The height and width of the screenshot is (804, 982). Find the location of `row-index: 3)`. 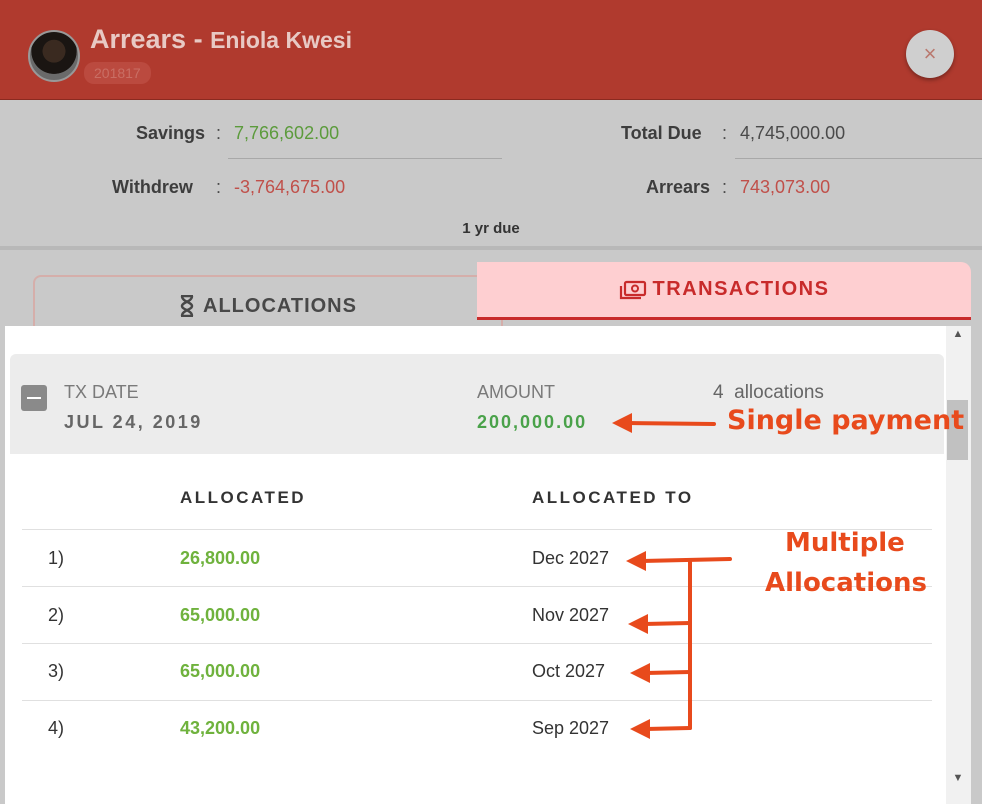

row-index: 3) is located at coordinates (56, 671).